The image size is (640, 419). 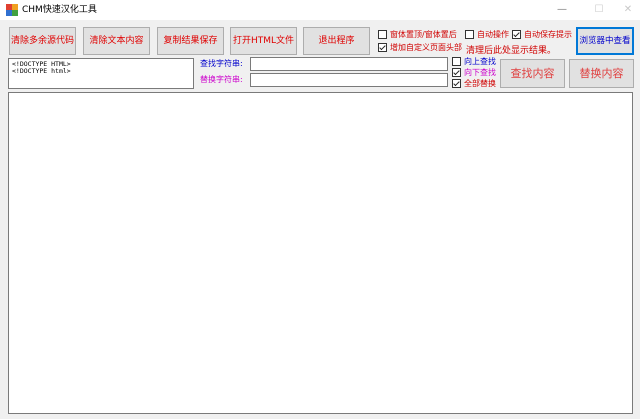 I want to click on replace-all-box, so click(x=456, y=83).